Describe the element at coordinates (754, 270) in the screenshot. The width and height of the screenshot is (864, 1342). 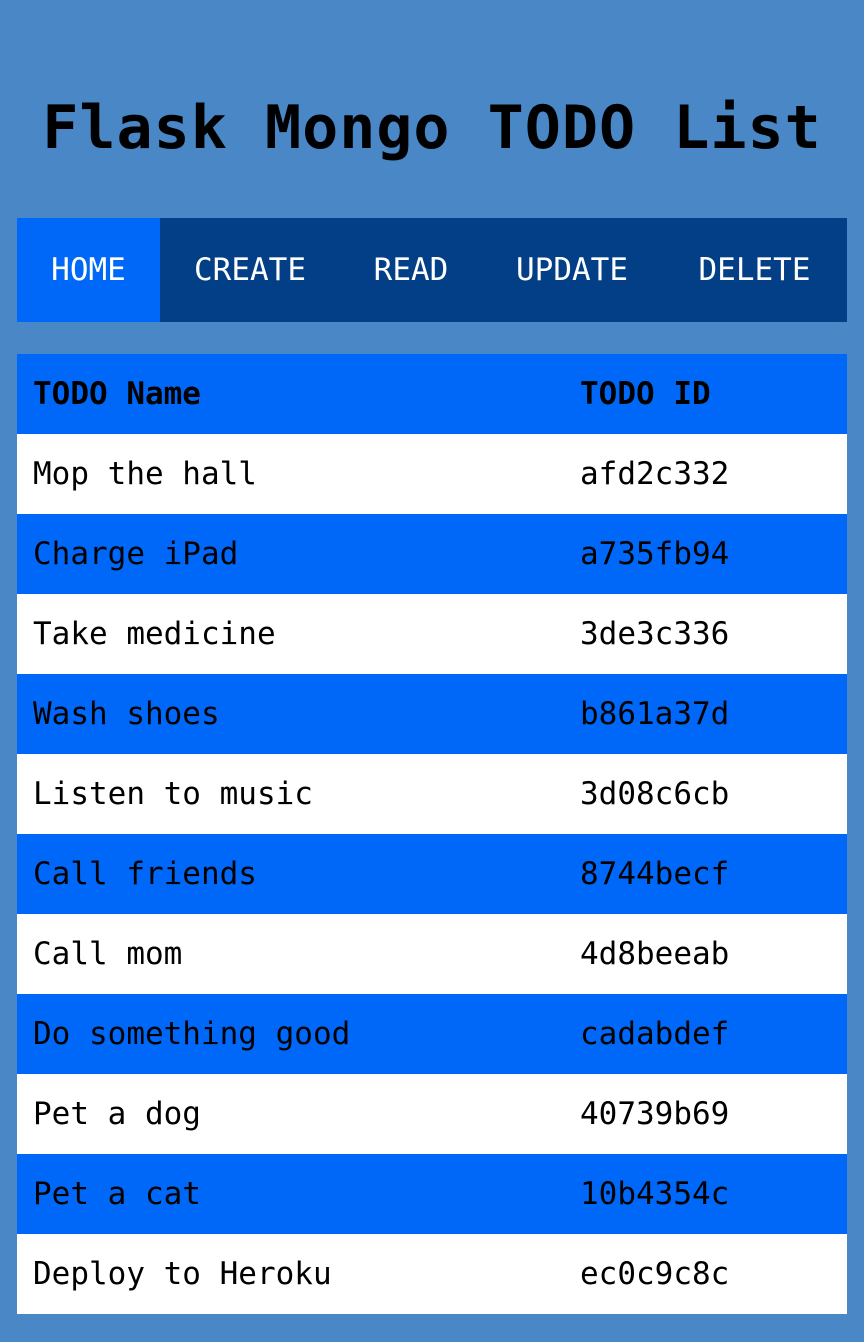
I see `nav-delete: DELETE` at that location.